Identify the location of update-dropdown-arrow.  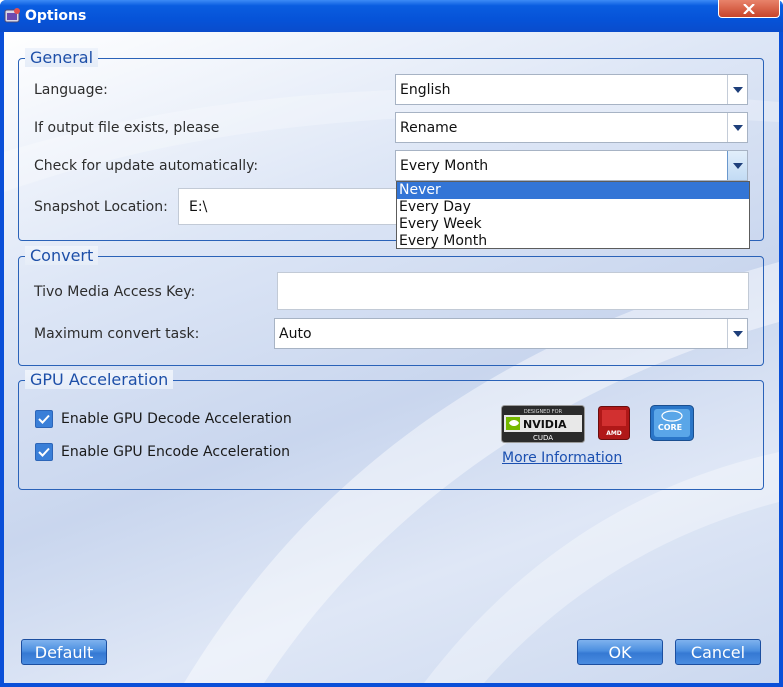
(737, 165).